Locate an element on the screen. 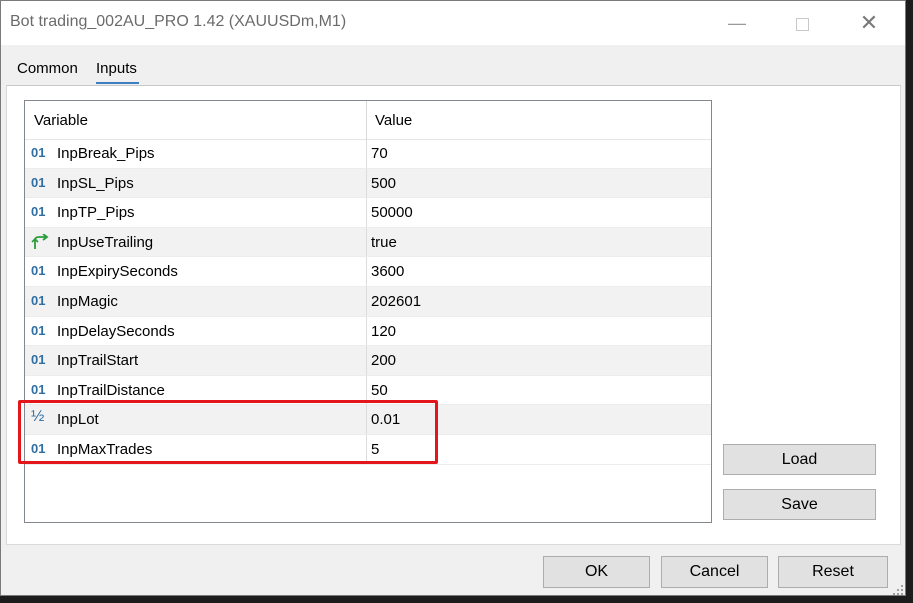 This screenshot has width=913, height=603. window-title: Bot trading_002AU_PRO 1.42 (XAUUSDm,M1) is located at coordinates (178, 21).